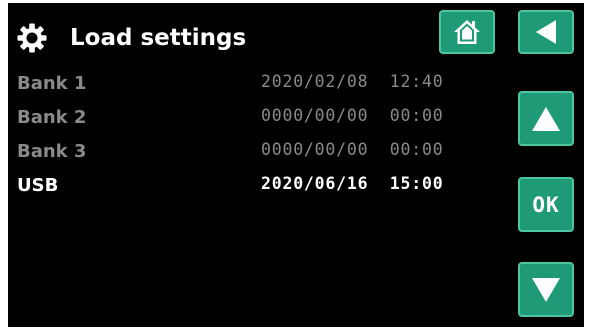 The image size is (590, 331). I want to click on list-item-date: 2020/06/16 15:00, so click(352, 183).